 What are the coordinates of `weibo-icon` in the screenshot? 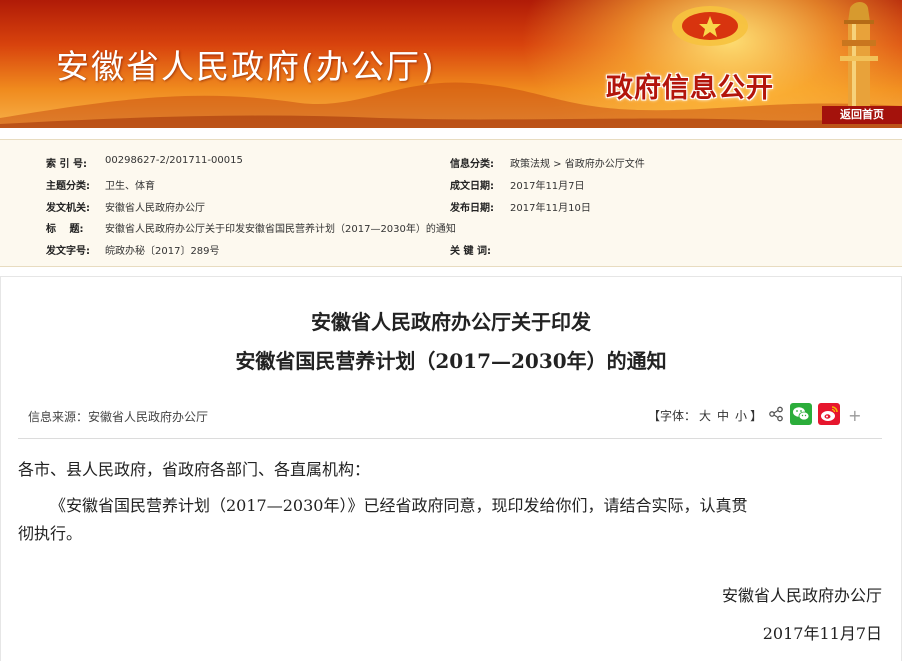 It's located at (829, 415).